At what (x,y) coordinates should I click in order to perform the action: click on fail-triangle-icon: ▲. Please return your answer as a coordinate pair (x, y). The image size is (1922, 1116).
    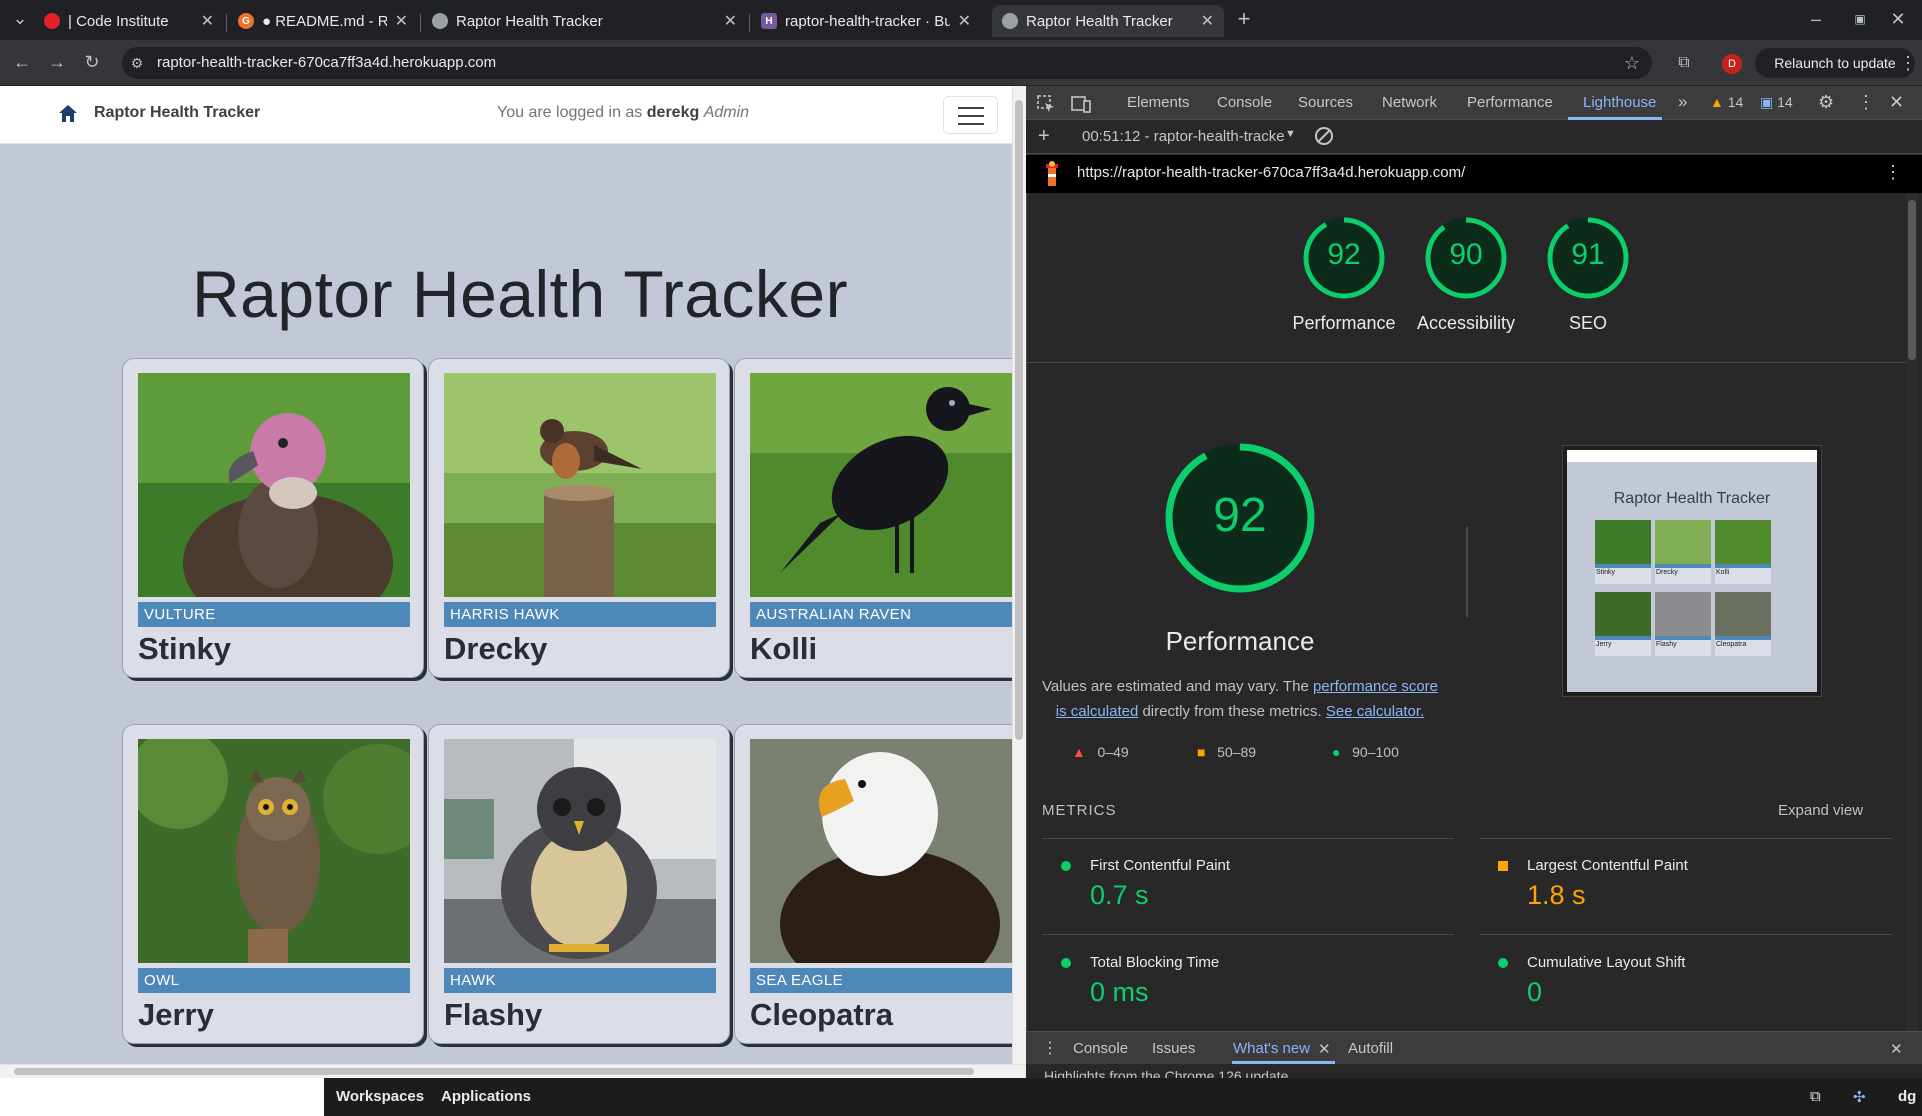
    Looking at the image, I should click on (1079, 752).